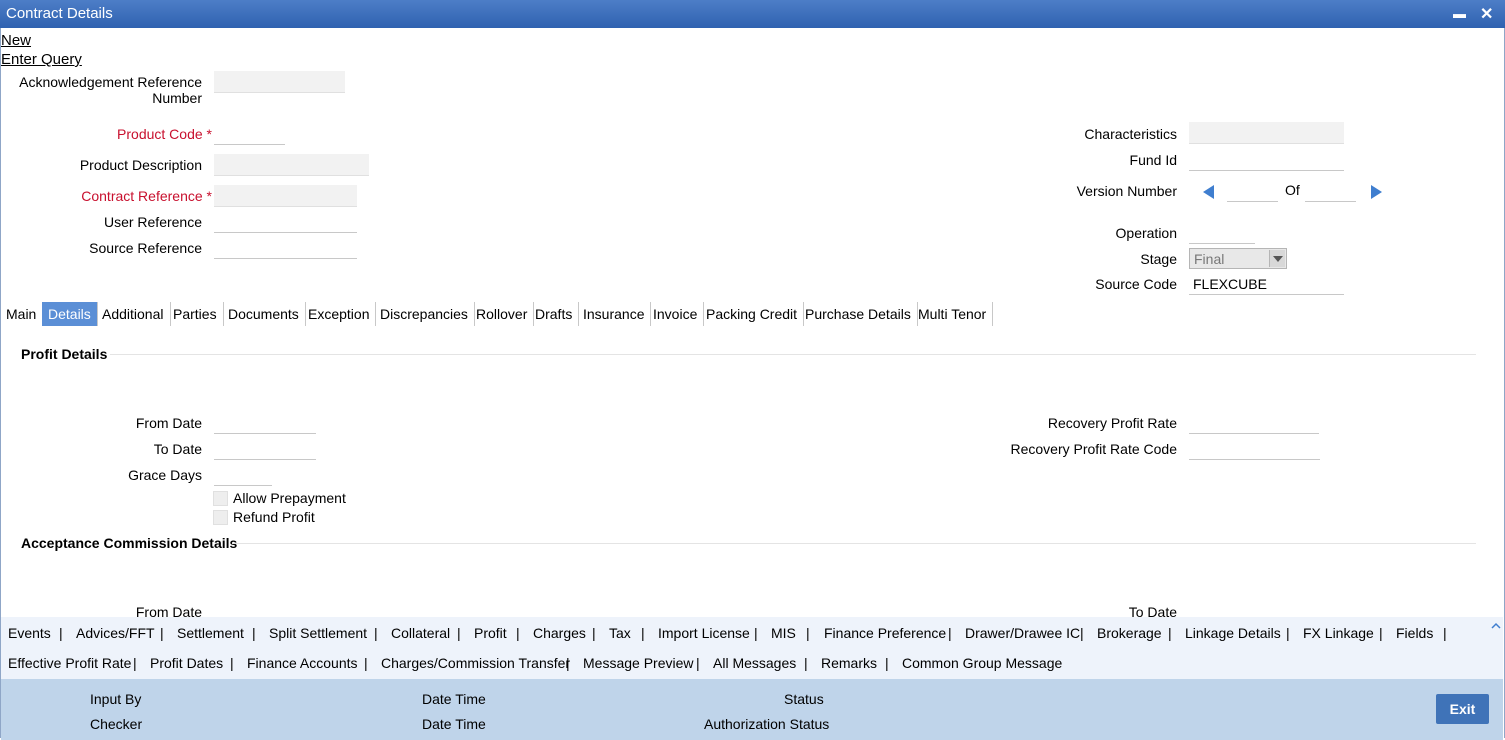  Describe the element at coordinates (620, 633) in the screenshot. I see `link-tax: Tax` at that location.